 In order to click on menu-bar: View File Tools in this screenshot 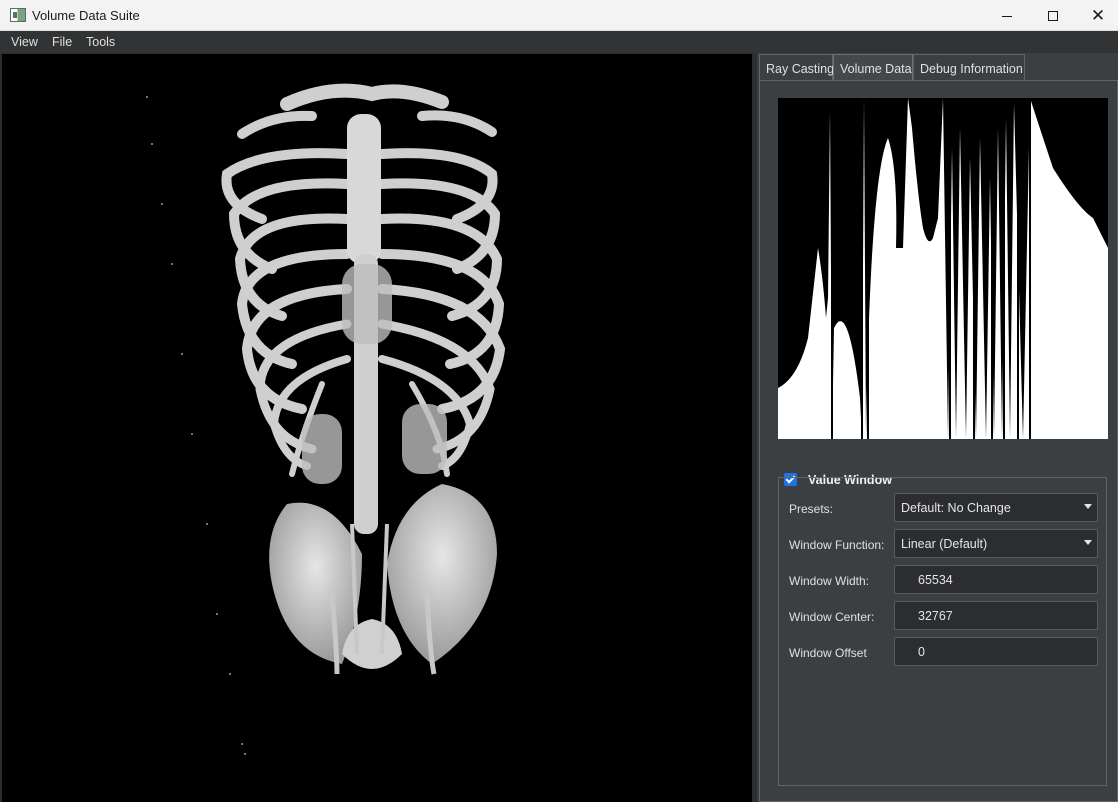, I will do `click(559, 42)`.